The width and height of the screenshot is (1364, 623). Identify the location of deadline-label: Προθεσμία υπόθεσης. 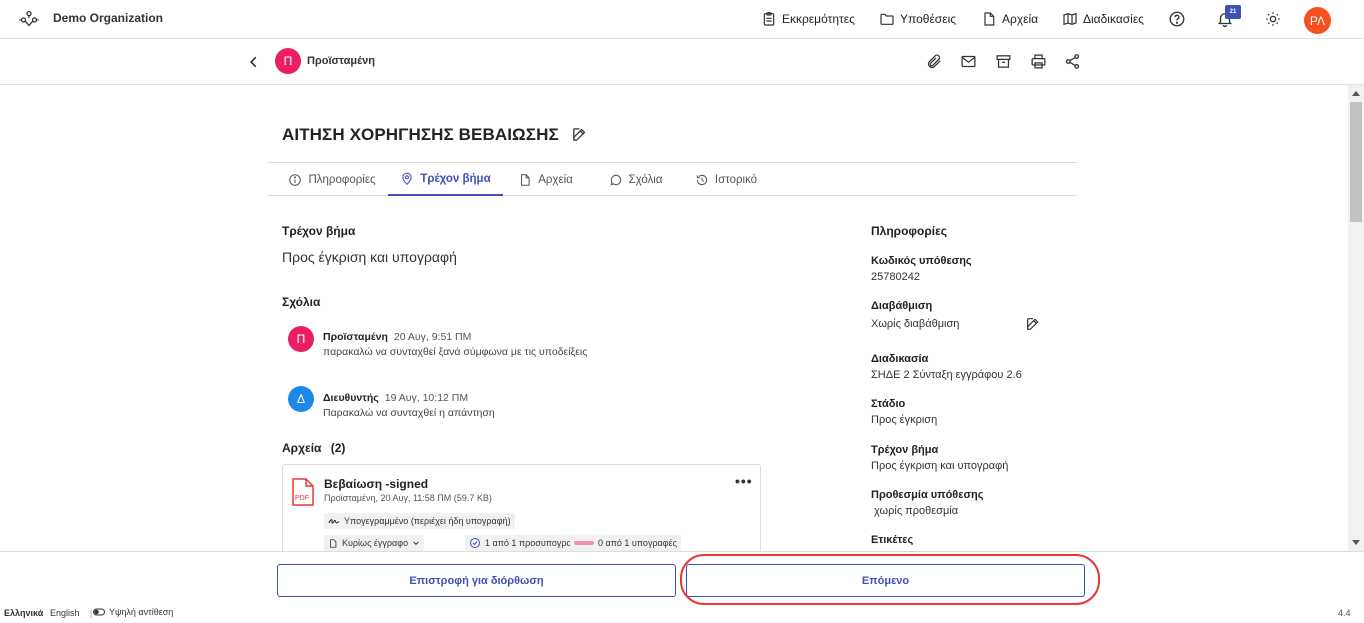
(927, 495).